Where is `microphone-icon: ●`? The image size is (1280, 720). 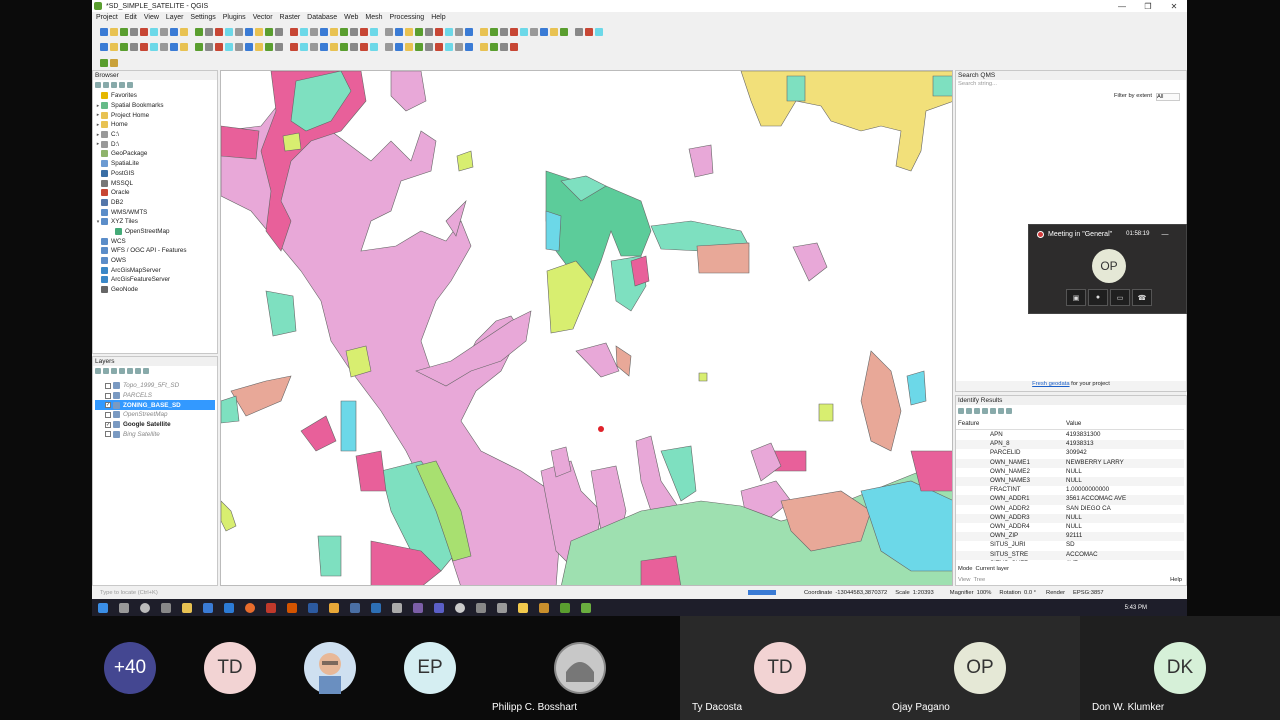
microphone-icon: ● is located at coordinates (1098, 297).